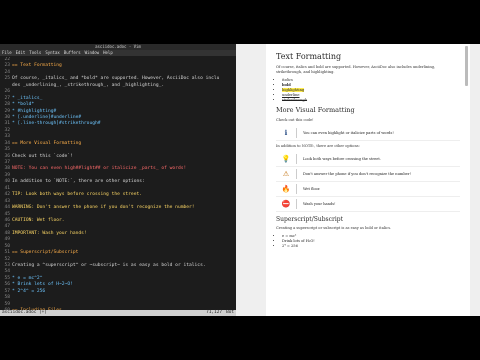 The image size is (480, 360). What do you see at coordinates (240, 22) in the screenshot?
I see `letterbox-top` at bounding box center [240, 22].